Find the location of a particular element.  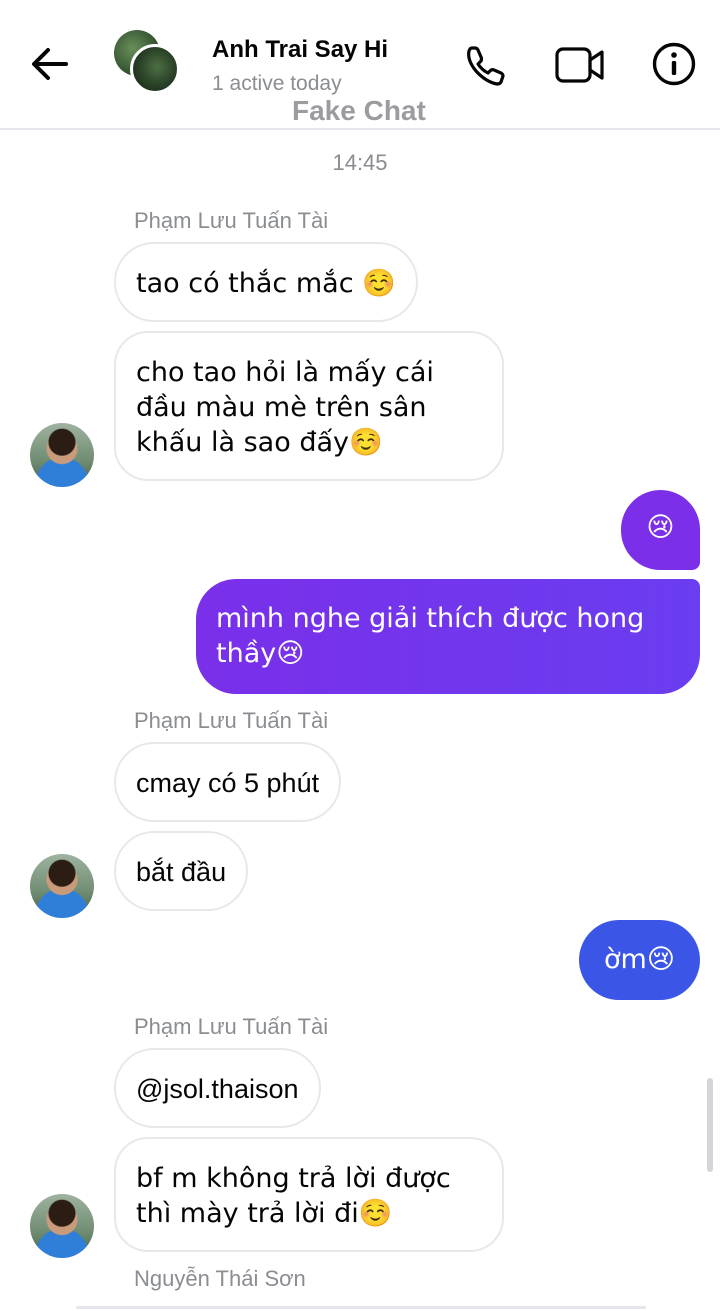

divider is located at coordinates (361, 1307).